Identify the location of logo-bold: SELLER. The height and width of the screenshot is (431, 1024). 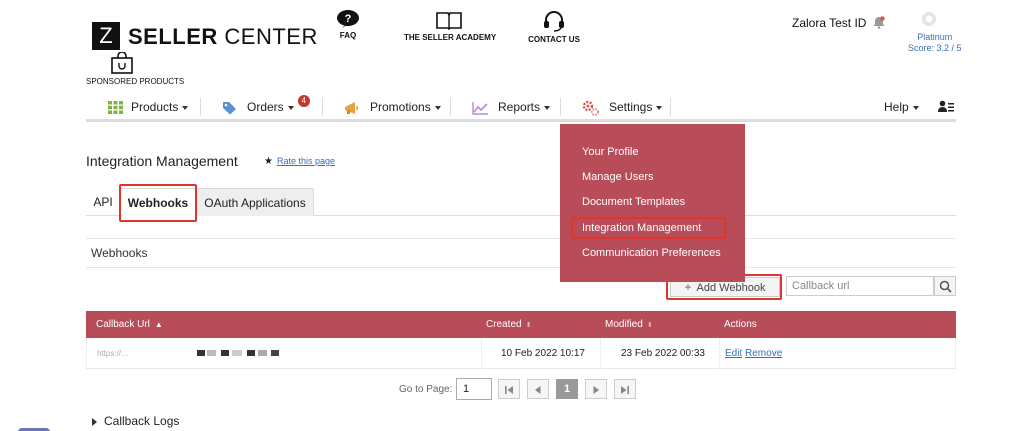
(173, 36).